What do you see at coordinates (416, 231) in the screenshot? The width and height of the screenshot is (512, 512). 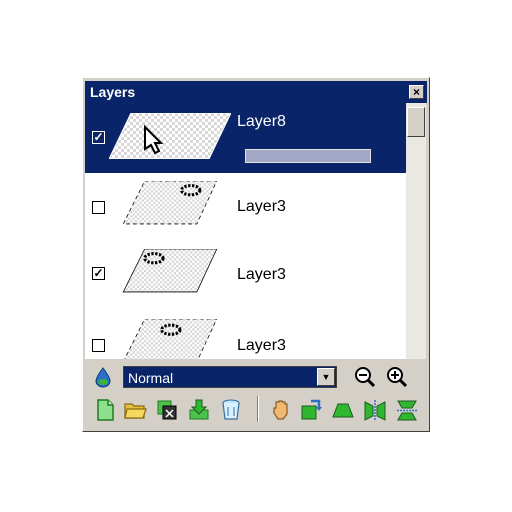 I see `vertical-scrollbar` at bounding box center [416, 231].